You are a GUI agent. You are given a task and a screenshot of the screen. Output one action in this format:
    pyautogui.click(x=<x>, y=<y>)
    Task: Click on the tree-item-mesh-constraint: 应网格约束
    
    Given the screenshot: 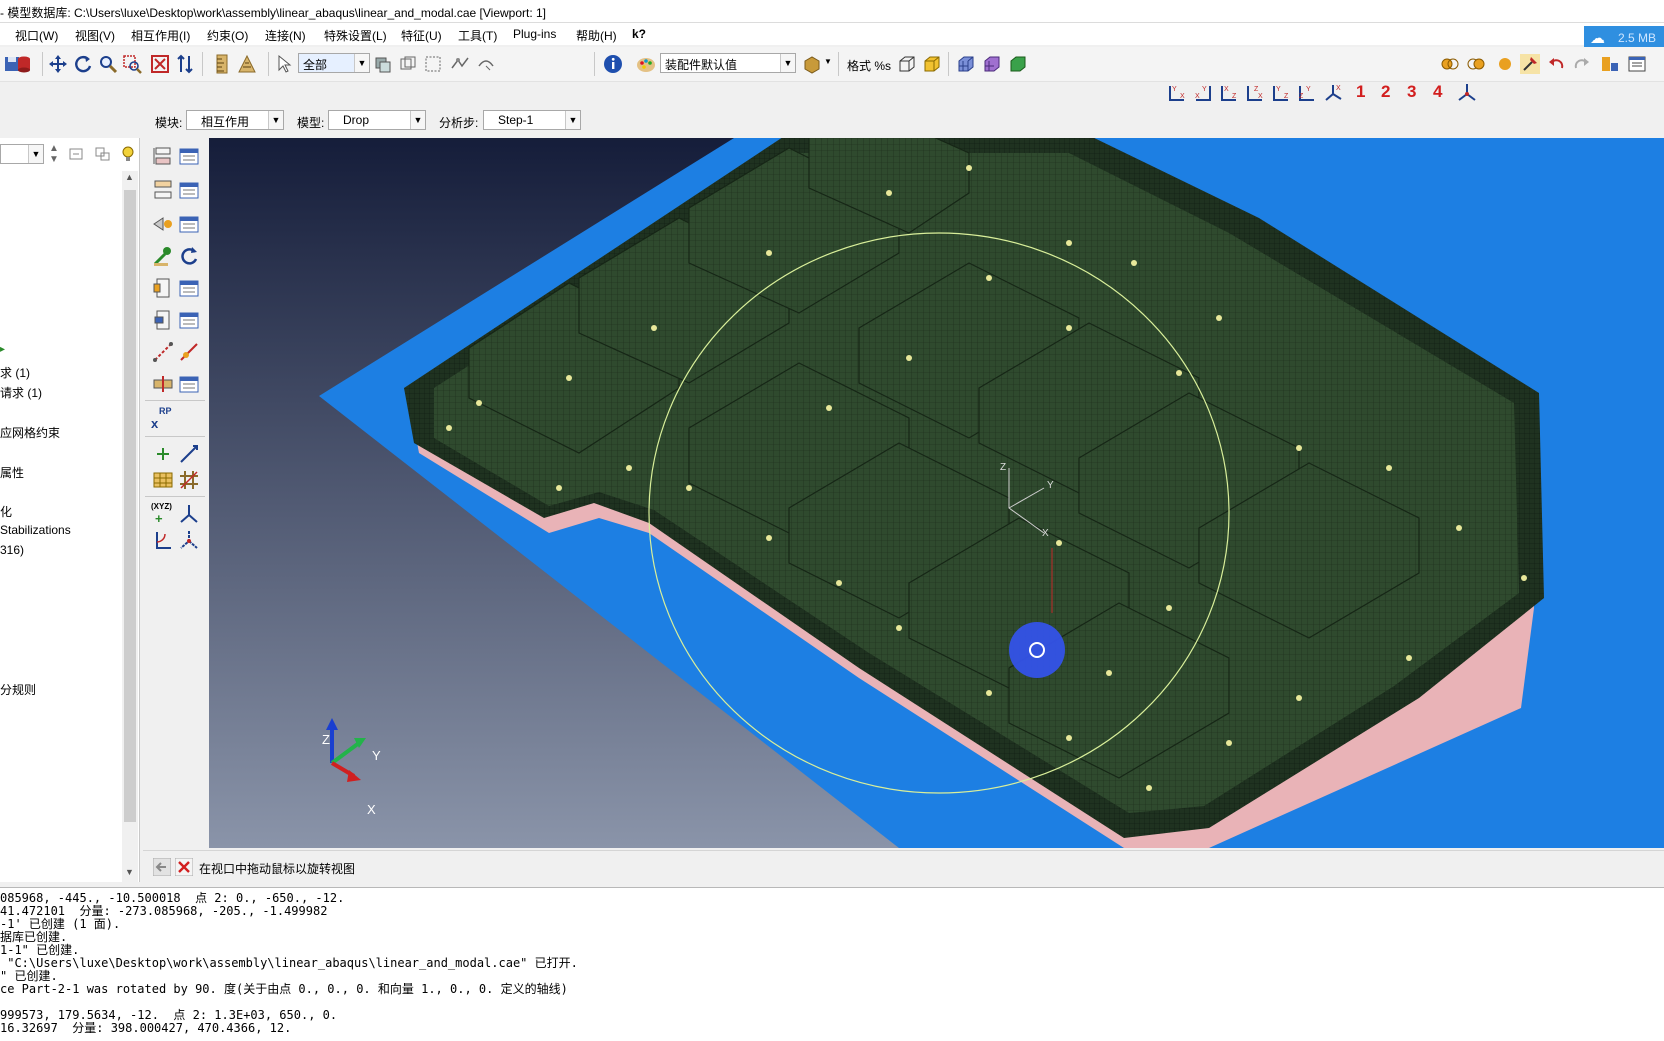 What is the action you would take?
    pyautogui.click(x=30, y=432)
    